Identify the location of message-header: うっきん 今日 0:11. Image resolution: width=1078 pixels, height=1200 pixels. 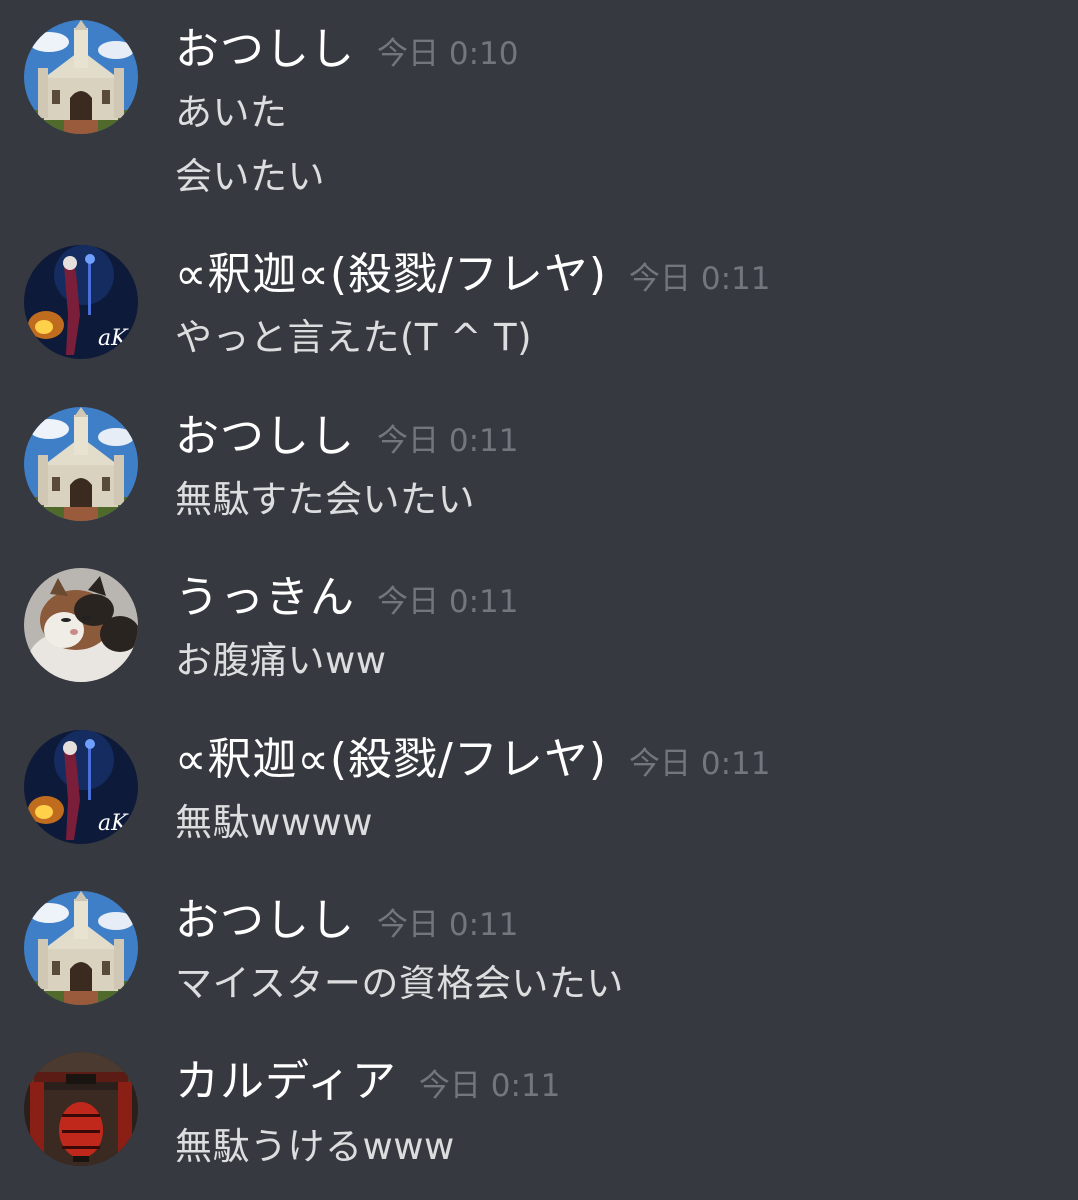
(346, 598).